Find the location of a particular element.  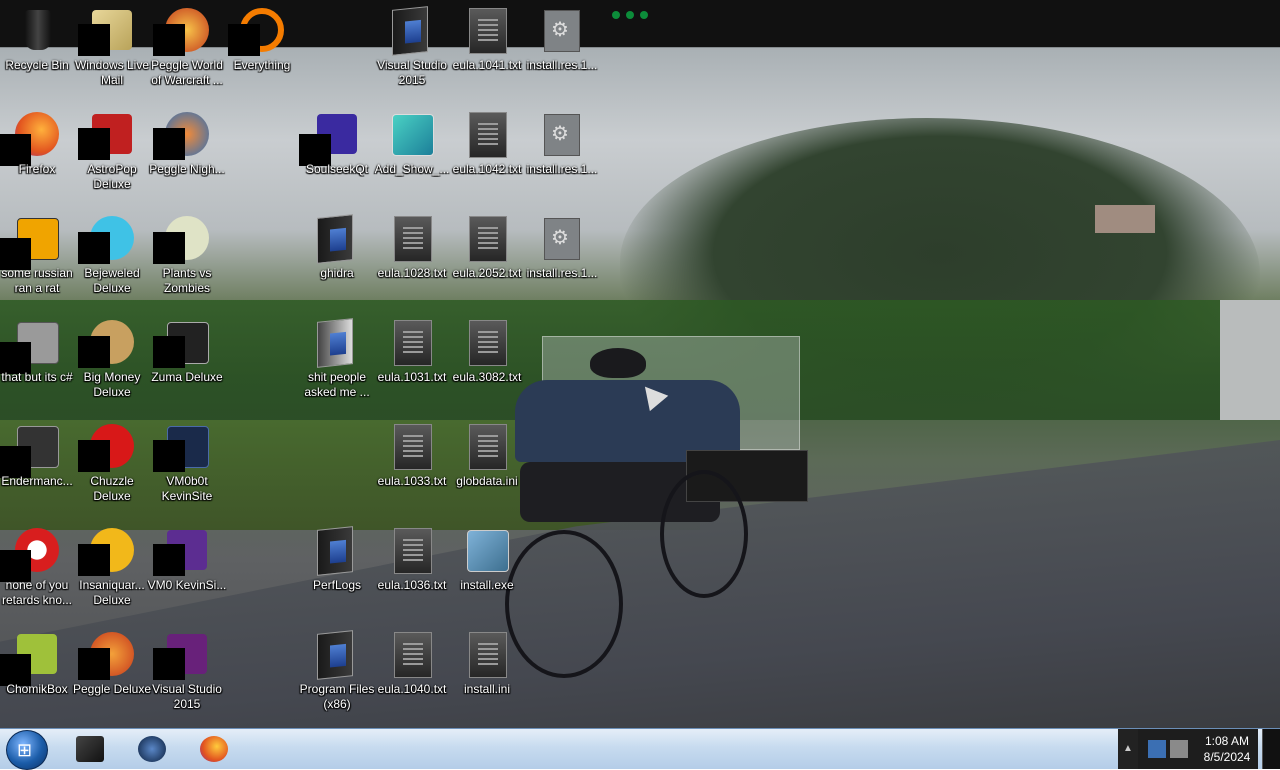

desktop-icon-label: install.ini is located at coordinates (487, 689).